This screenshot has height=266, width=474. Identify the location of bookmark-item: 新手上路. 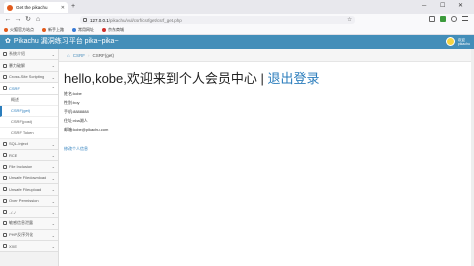
(53, 30).